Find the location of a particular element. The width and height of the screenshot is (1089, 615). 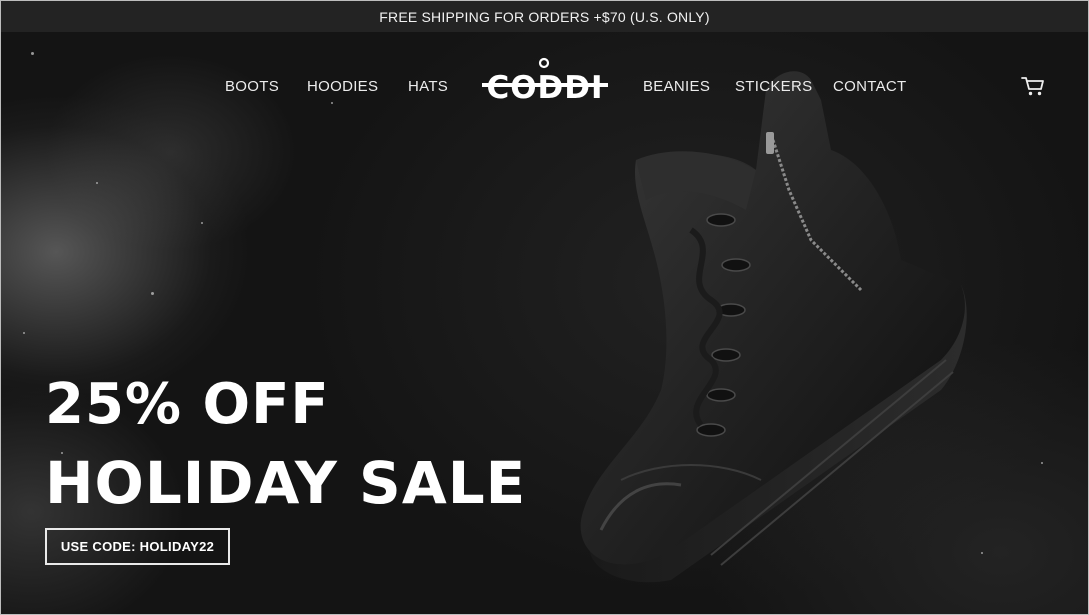

promo-code-button: USE CODE: HOLIDAY22 is located at coordinates (137, 546).